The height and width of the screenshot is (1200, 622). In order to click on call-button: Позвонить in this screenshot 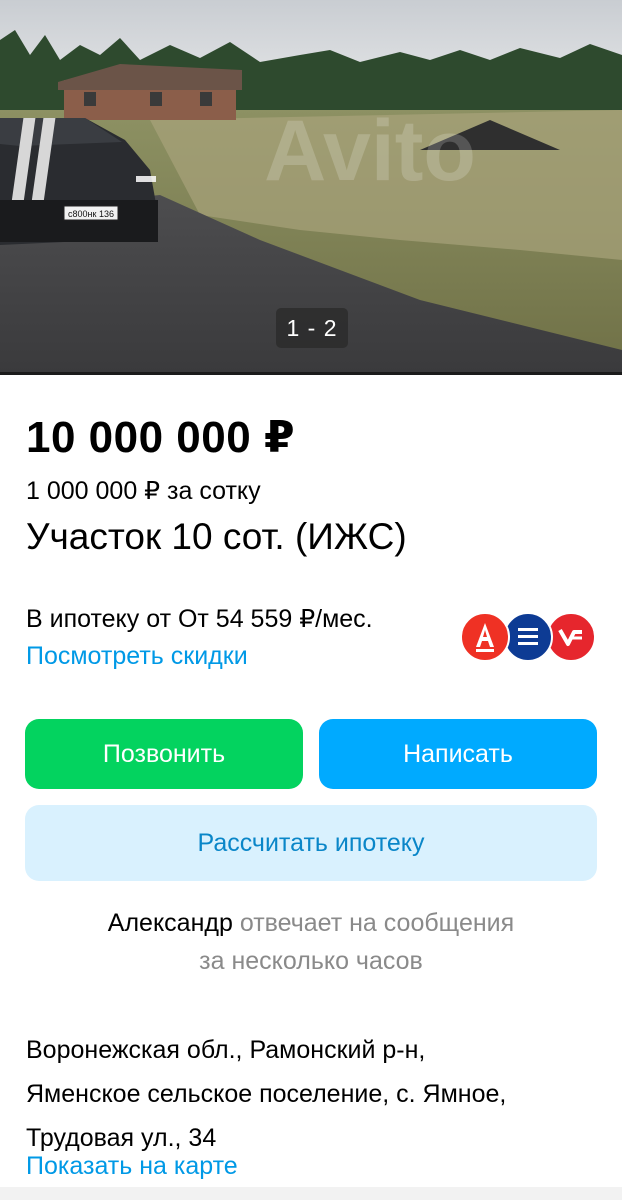, I will do `click(164, 754)`.